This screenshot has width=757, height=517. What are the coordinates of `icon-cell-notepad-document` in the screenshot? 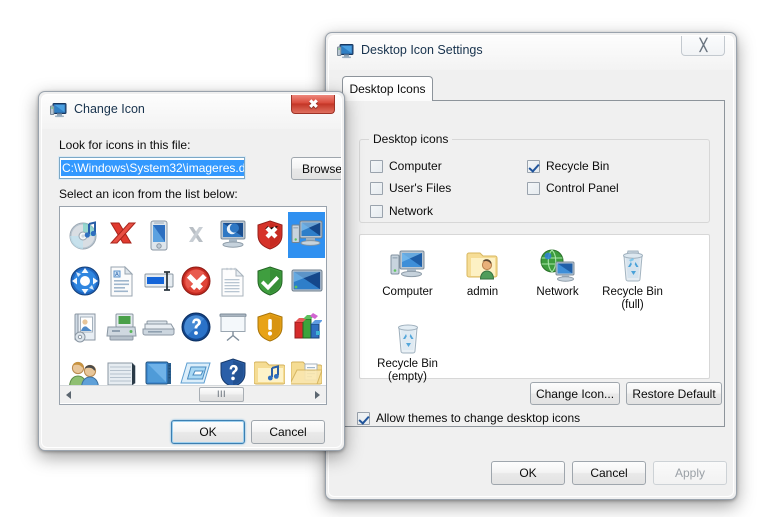 It's located at (232, 281).